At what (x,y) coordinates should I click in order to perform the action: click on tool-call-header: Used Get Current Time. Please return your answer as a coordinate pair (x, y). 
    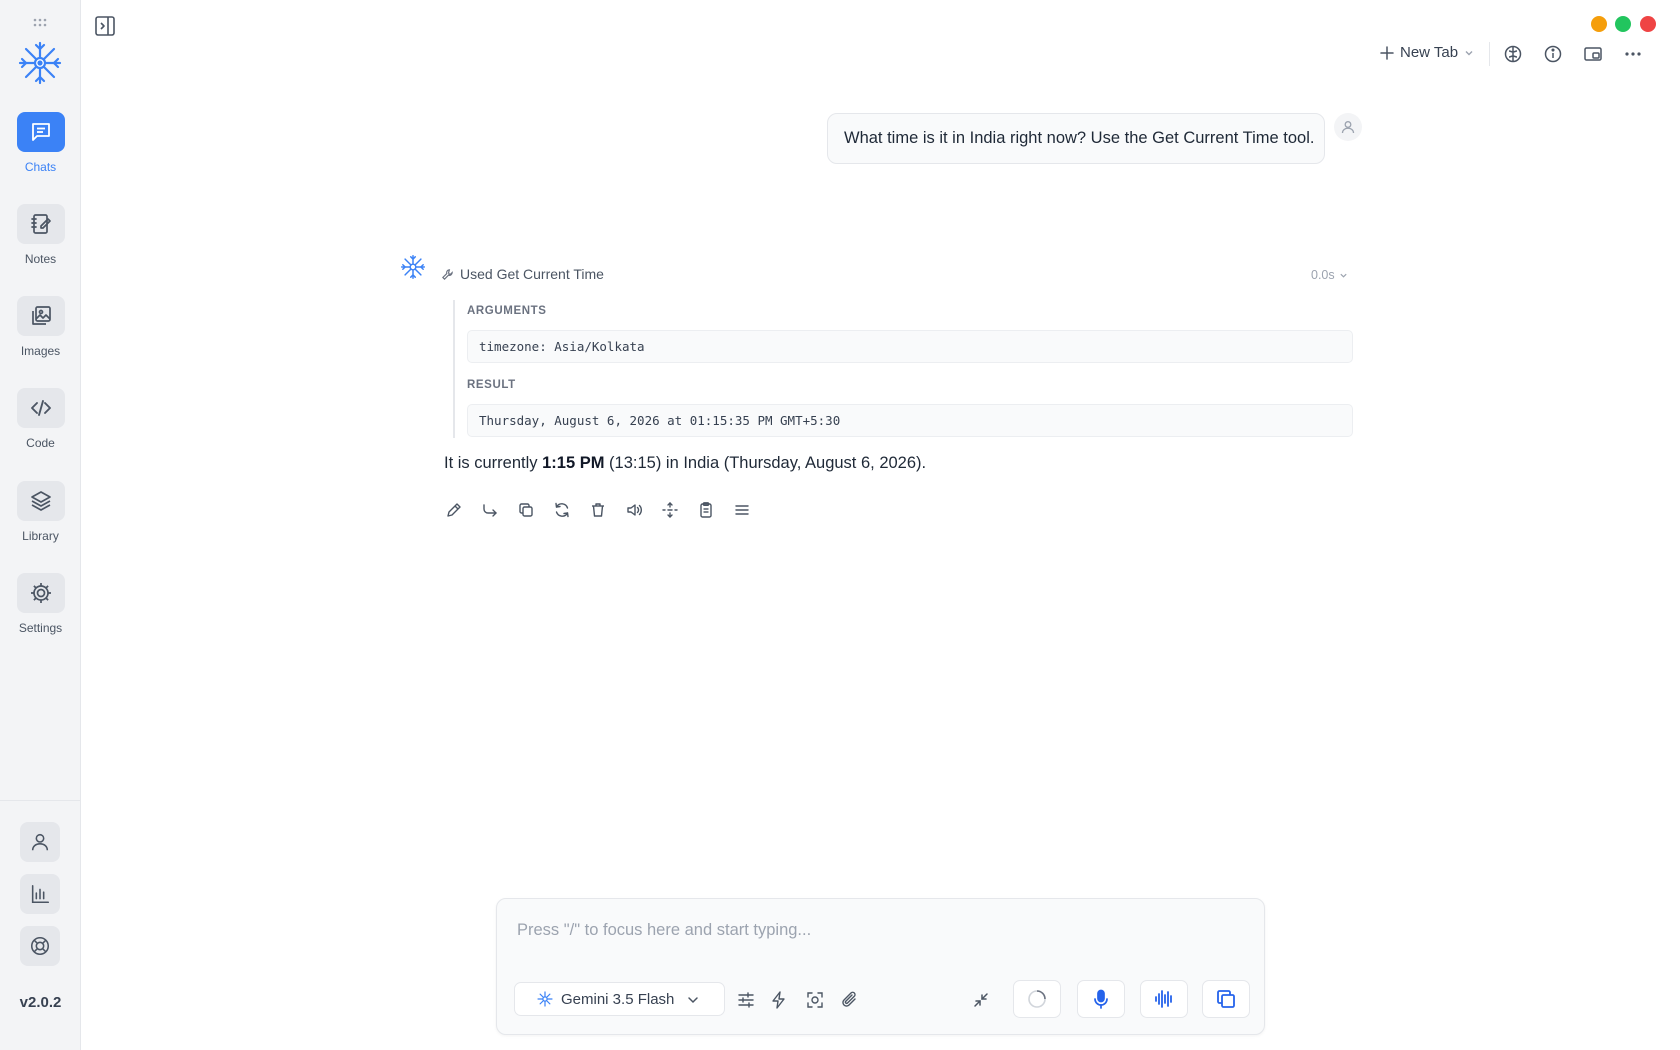
    Looking at the image, I should click on (522, 274).